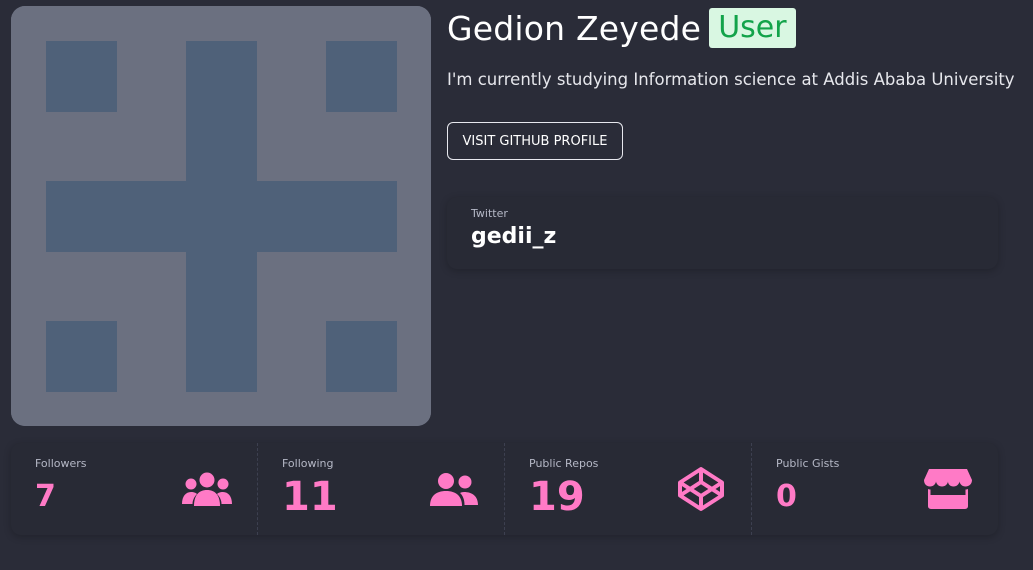 This screenshot has width=1033, height=570. I want to click on codepen-icon, so click(701, 489).